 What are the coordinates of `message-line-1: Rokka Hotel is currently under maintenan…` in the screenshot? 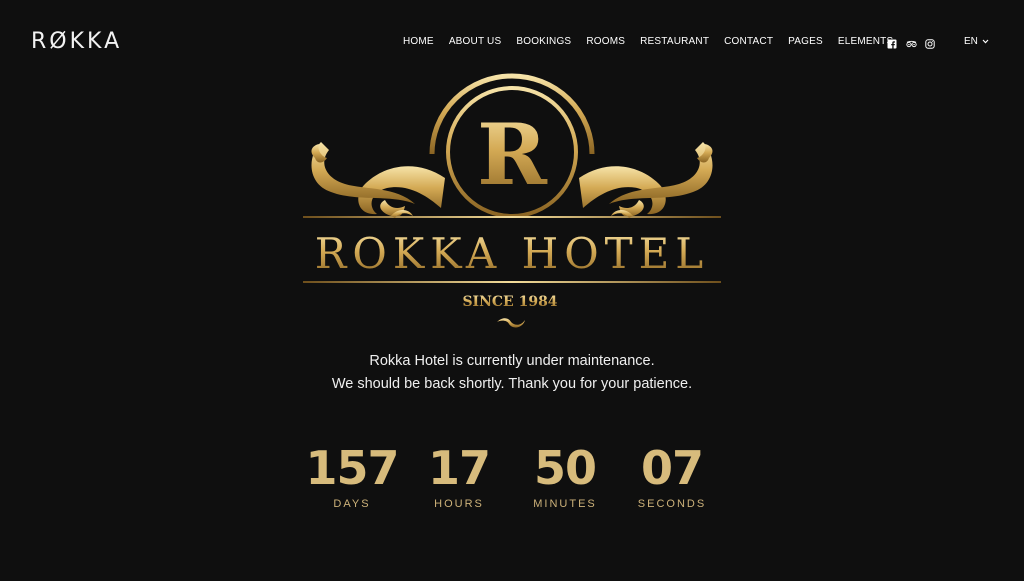 It's located at (512, 361).